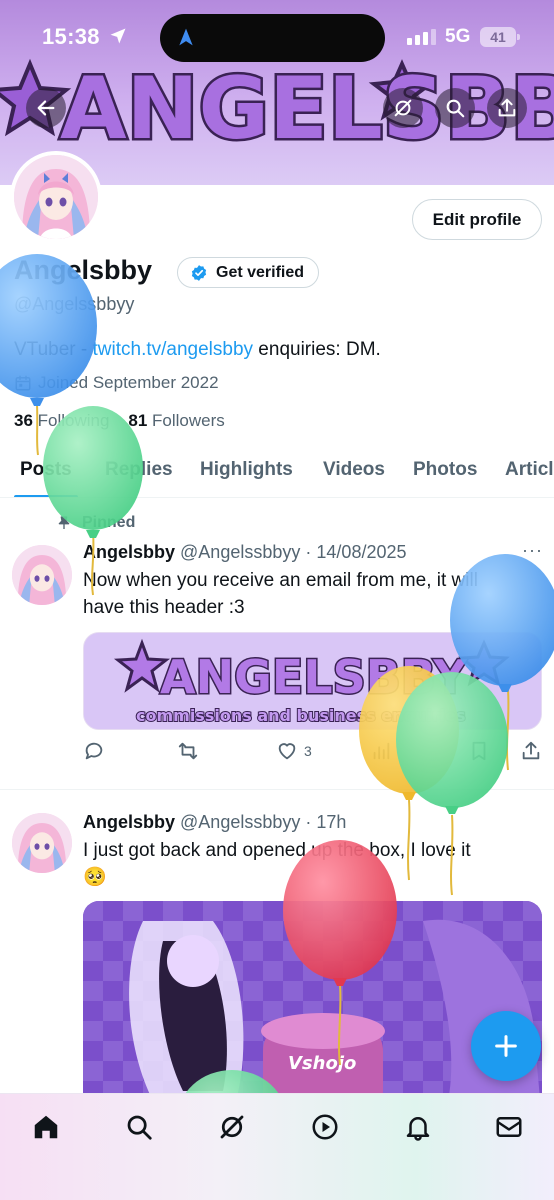 The width and height of the screenshot is (554, 1200). I want to click on views-icon, so click(381, 751).